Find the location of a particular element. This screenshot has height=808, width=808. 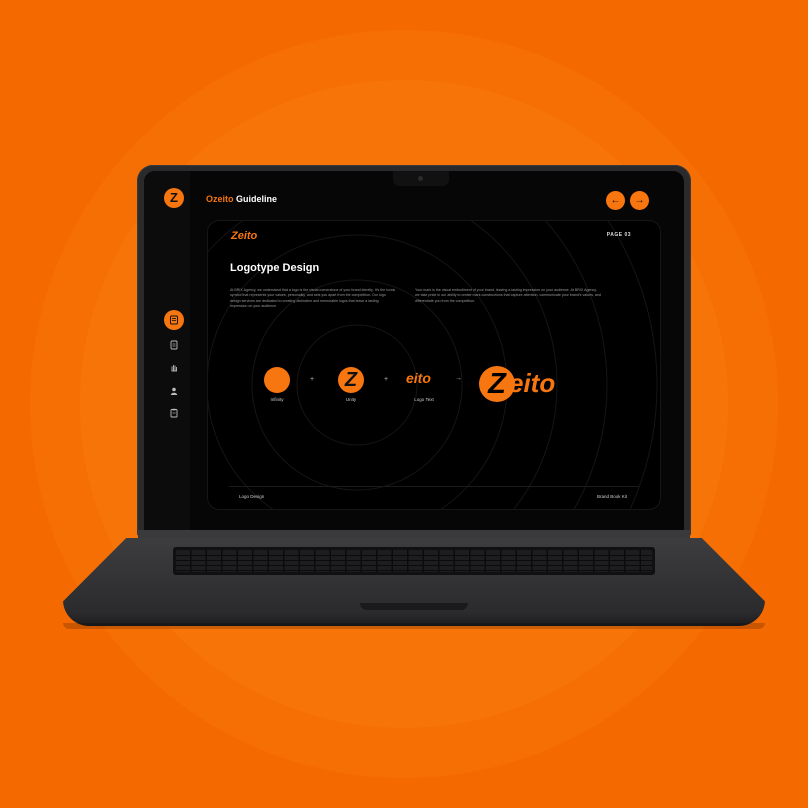

page-number: PAGE 03 is located at coordinates (618, 235).